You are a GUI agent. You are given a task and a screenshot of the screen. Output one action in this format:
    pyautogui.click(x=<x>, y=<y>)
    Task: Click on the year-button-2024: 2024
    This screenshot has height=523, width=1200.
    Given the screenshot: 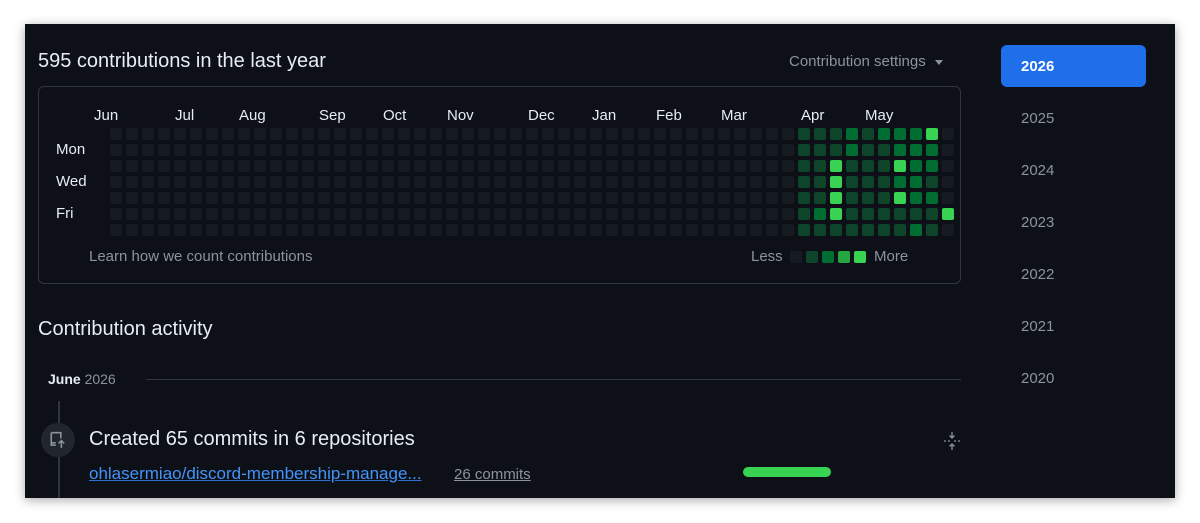 What is the action you would take?
    pyautogui.click(x=1073, y=170)
    